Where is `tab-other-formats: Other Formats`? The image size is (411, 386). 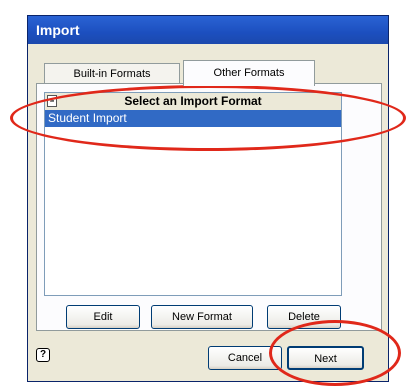 tab-other-formats: Other Formats is located at coordinates (249, 73).